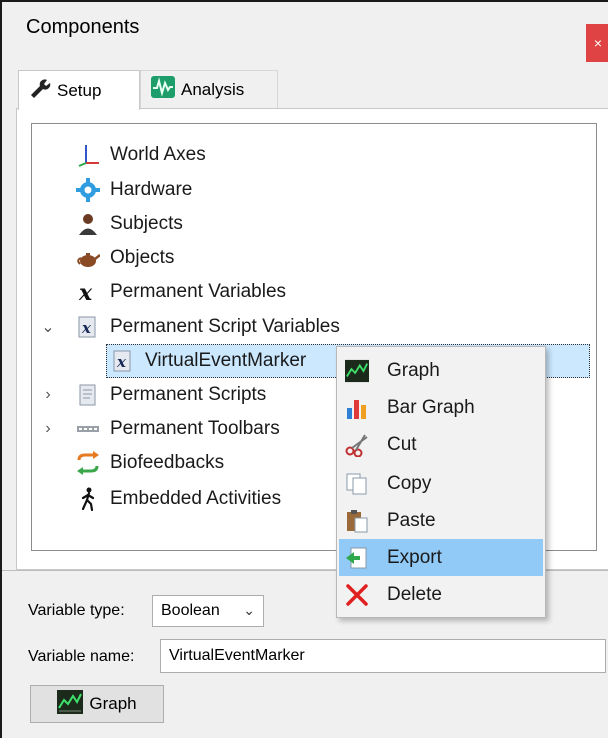  I want to click on tree-item-label: Objects, so click(142, 257).